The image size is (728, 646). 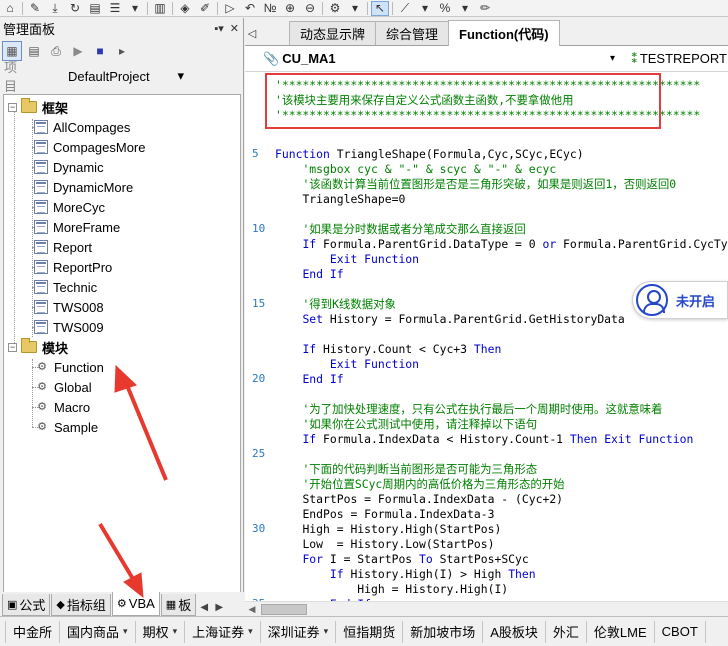 I want to click on tree-item: ⚙ Global, so click(x=63, y=387).